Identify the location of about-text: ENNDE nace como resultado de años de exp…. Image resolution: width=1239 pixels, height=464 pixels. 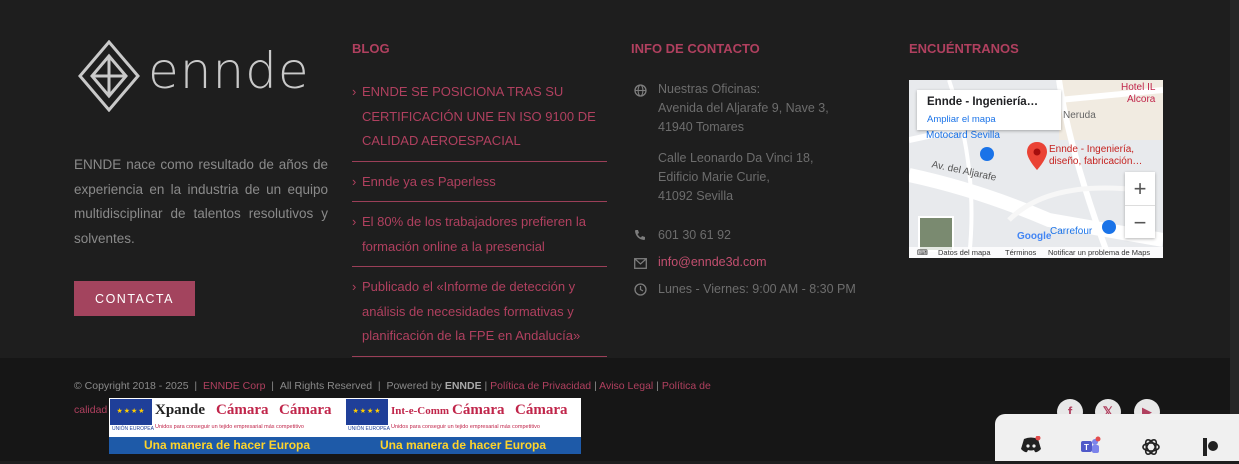
(201, 201).